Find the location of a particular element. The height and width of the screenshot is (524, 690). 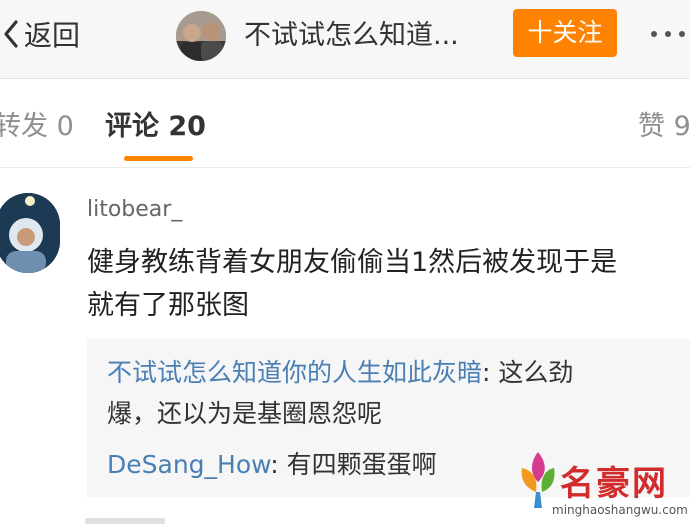

back-button: 返回 is located at coordinates (40, 34).